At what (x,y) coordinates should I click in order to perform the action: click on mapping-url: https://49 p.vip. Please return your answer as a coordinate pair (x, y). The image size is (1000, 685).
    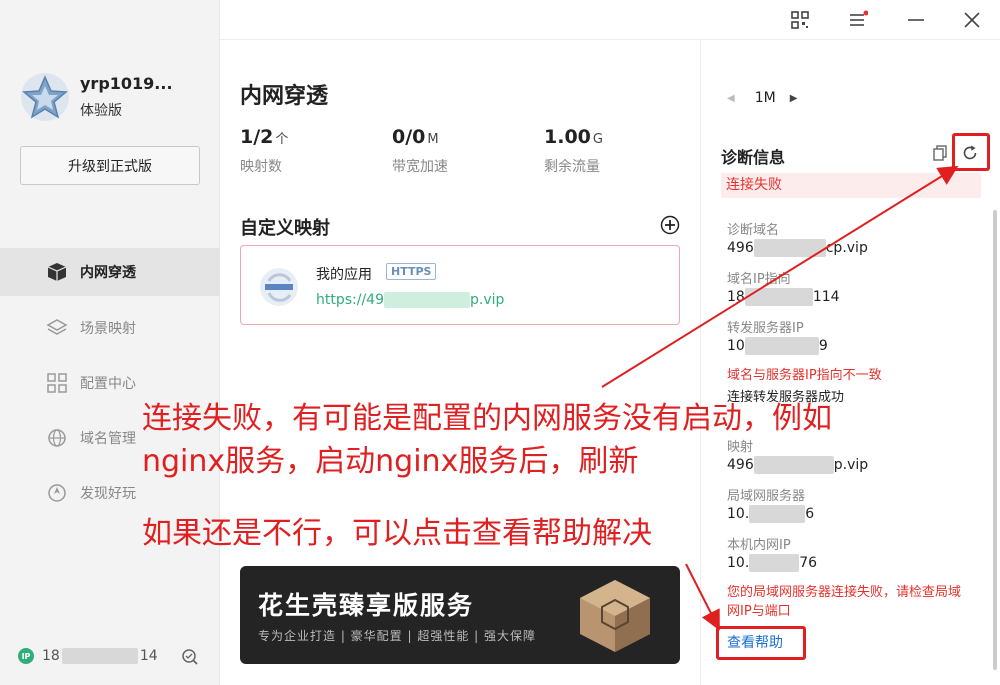
    Looking at the image, I should click on (410, 300).